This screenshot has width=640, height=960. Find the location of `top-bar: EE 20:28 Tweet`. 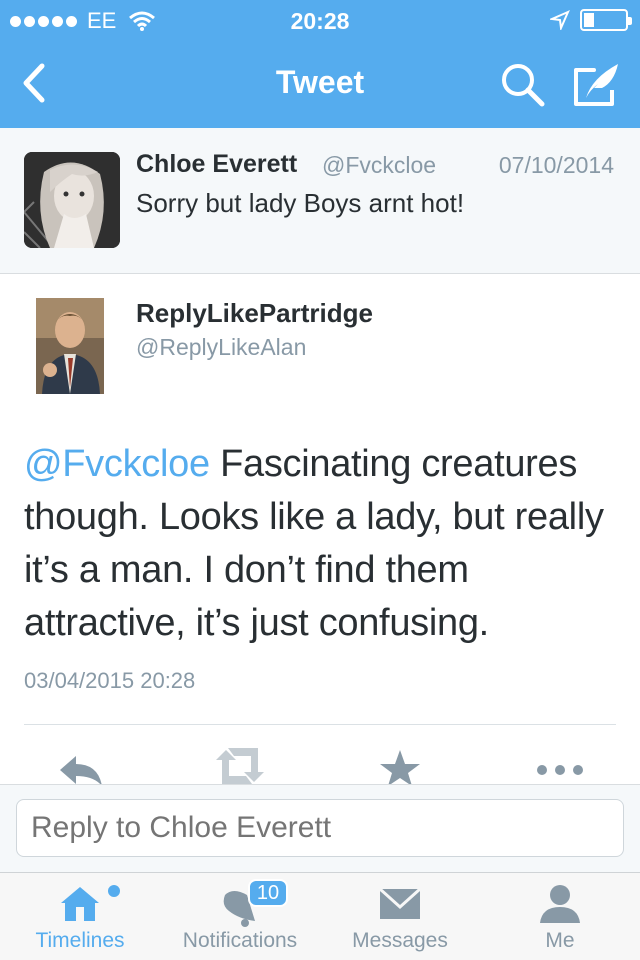

top-bar: EE 20:28 Tweet is located at coordinates (320, 64).